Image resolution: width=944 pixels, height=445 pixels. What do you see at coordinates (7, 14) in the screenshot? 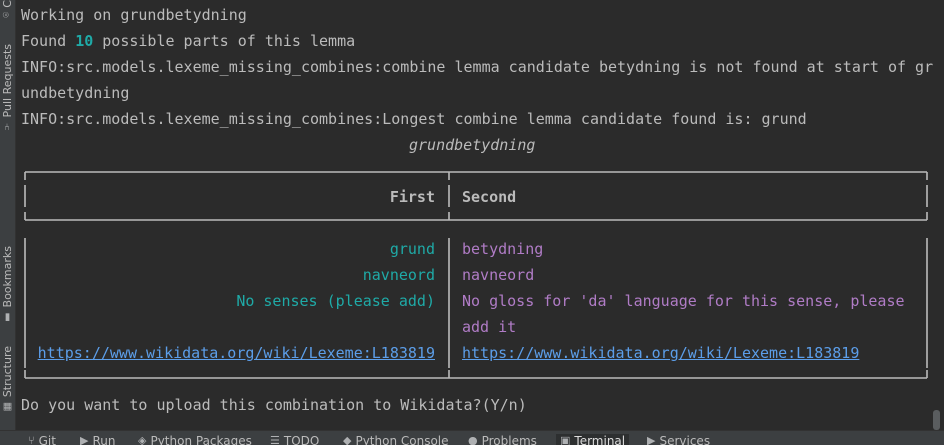
I see `commit-icon: ⌾` at bounding box center [7, 14].